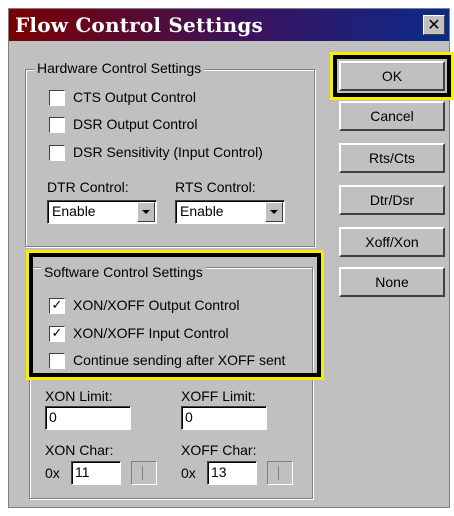  What do you see at coordinates (230, 212) in the screenshot?
I see `rts-control-select: Enable` at bounding box center [230, 212].